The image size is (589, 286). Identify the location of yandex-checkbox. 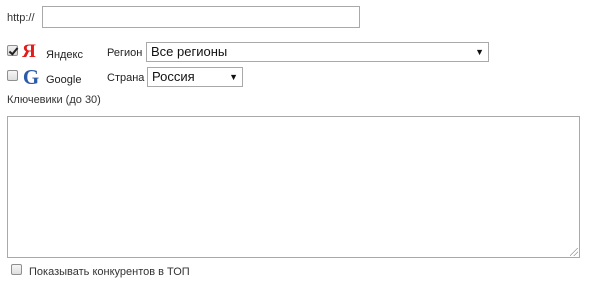
(12, 50).